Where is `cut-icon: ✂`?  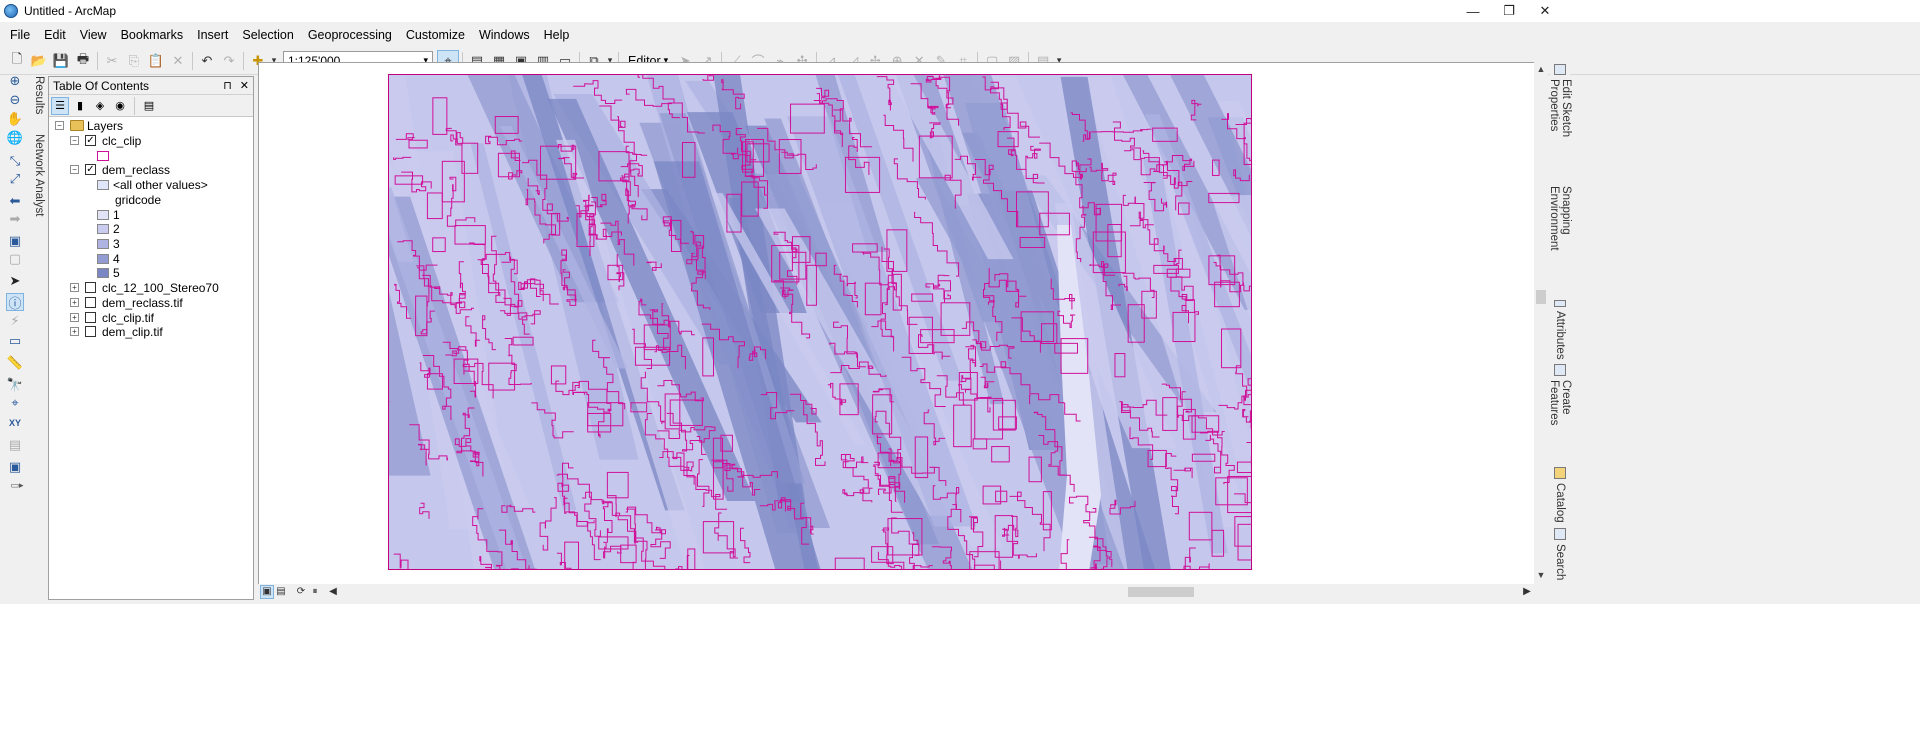
cut-icon: ✂ is located at coordinates (112, 61).